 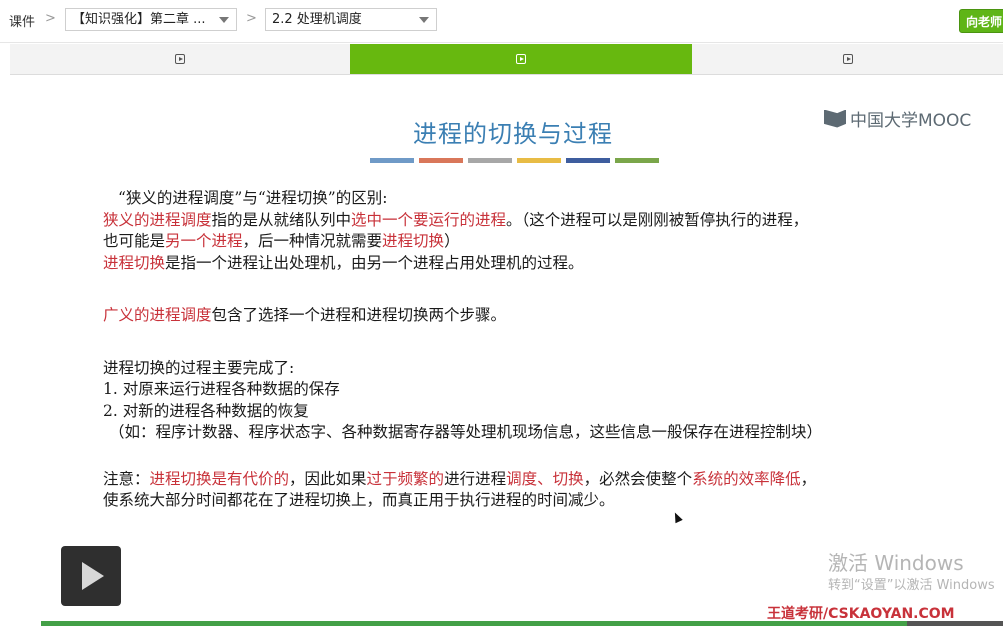 What do you see at coordinates (501, 21) in the screenshot?
I see `breadcrumb: 课件 > 【知识强化】第二章 ... > 2.2 处理机调度 向老师` at bounding box center [501, 21].